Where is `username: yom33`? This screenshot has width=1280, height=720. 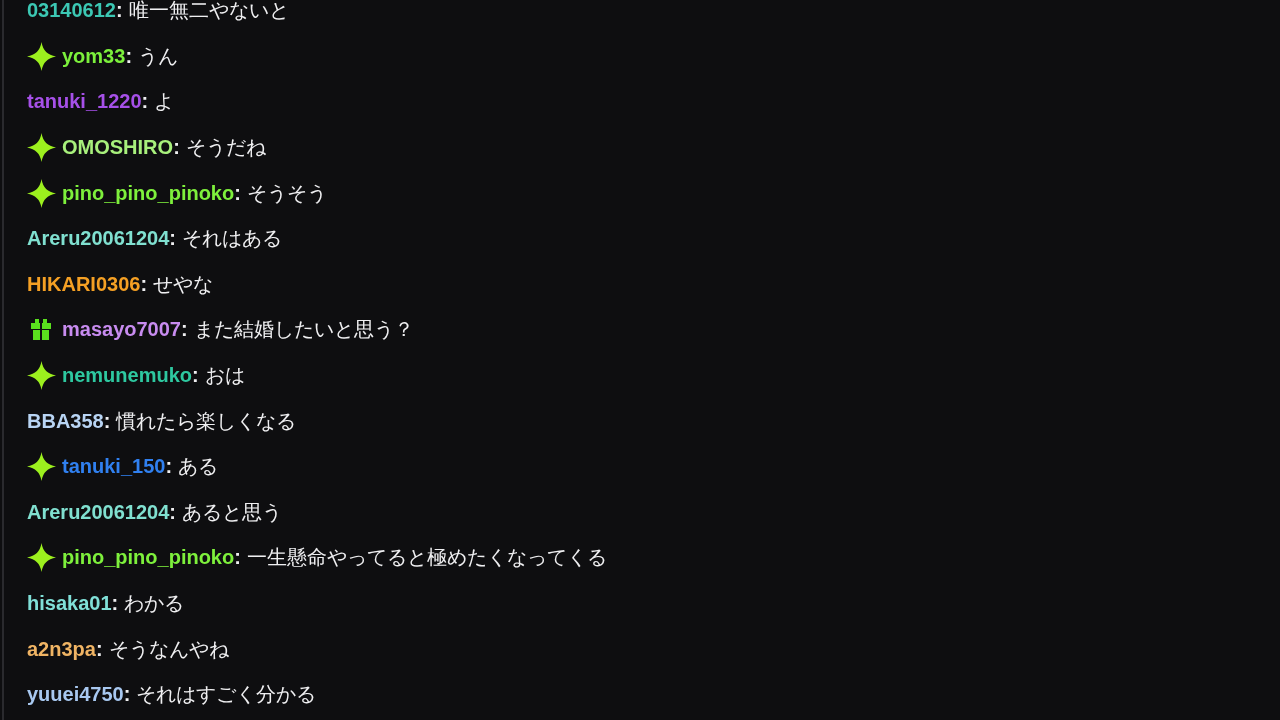 username: yom33 is located at coordinates (94, 56).